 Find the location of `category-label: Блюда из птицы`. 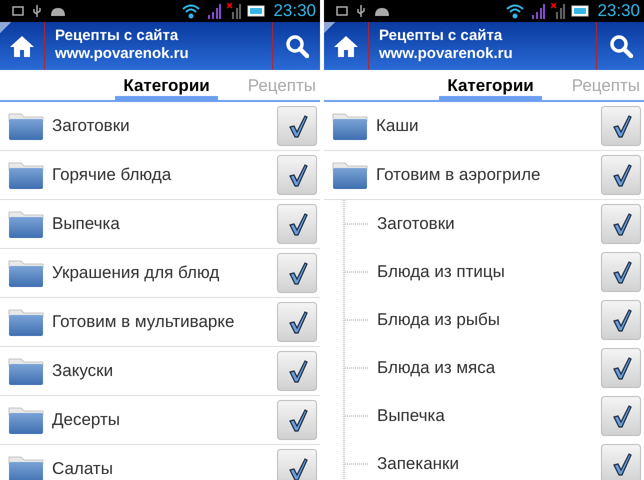

category-label: Блюда из птицы is located at coordinates (485, 272).